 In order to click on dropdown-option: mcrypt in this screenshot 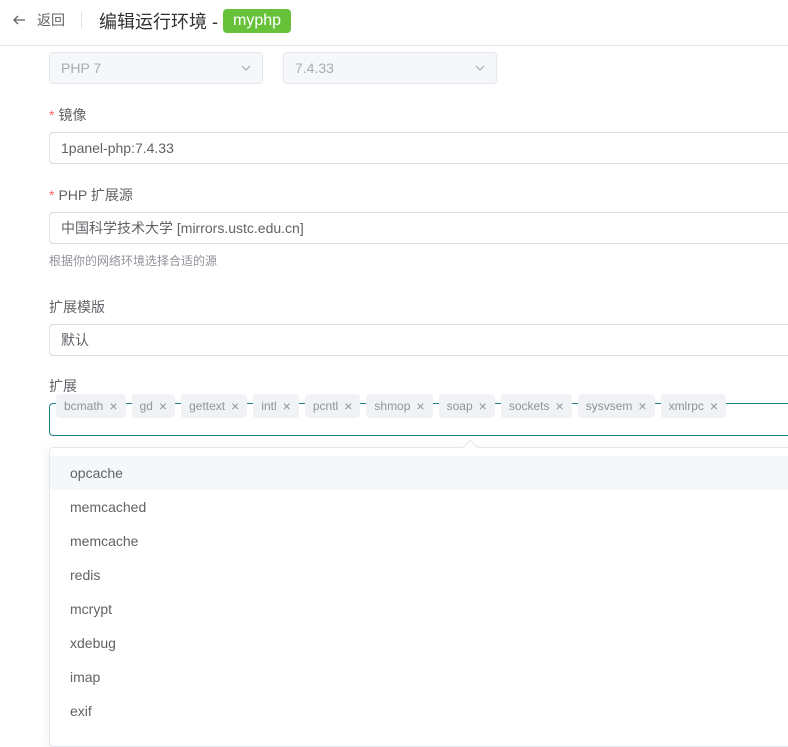, I will do `click(419, 609)`.